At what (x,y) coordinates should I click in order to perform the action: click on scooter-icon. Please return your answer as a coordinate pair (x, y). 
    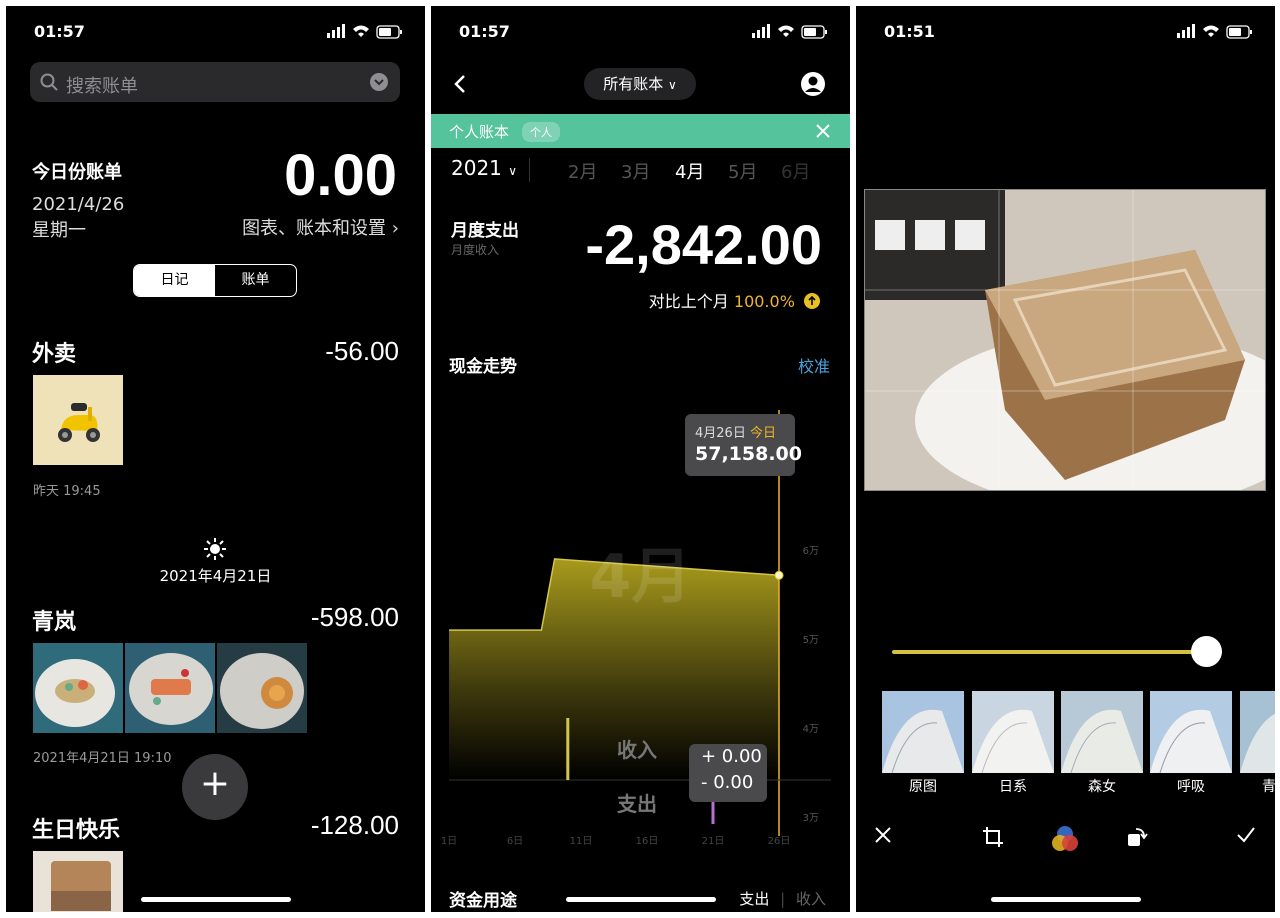
    Looking at the image, I should click on (79, 422).